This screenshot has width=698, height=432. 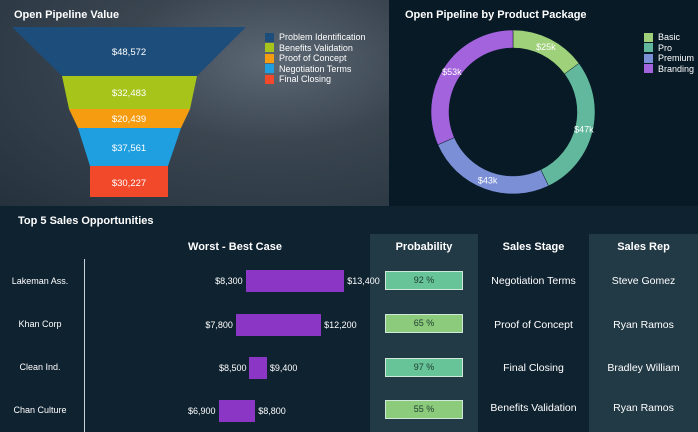 I want to click on legend-item: Benefits Validation, so click(x=315, y=48).